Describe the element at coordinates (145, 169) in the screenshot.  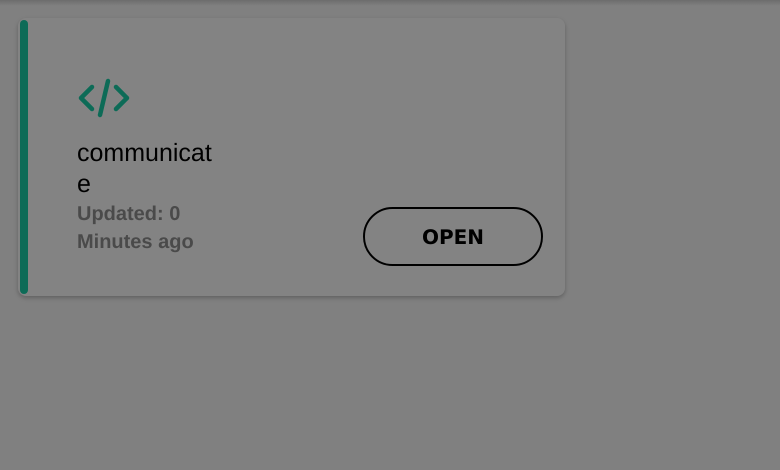
I see `card-title: communicate` at that location.